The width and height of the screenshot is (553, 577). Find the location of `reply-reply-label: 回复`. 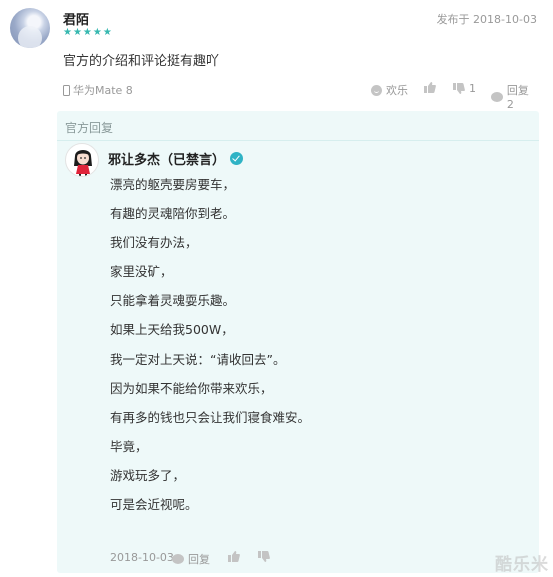

reply-reply-label: 回复 is located at coordinates (199, 559).